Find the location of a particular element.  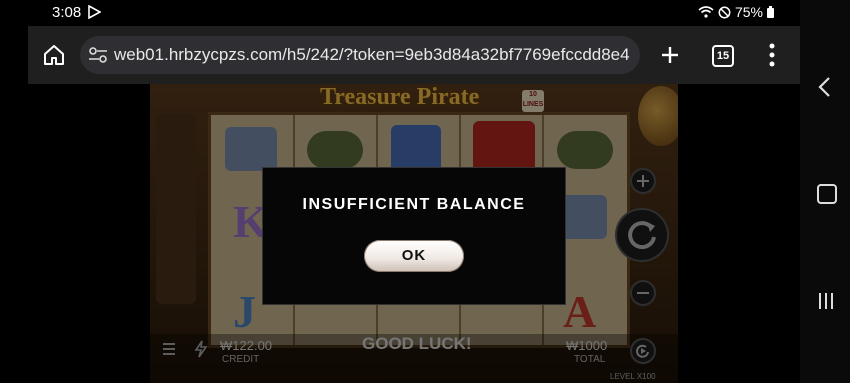

insufficient-balance-dialog: INSUFFICIENT BALANCE OK is located at coordinates (414, 236).